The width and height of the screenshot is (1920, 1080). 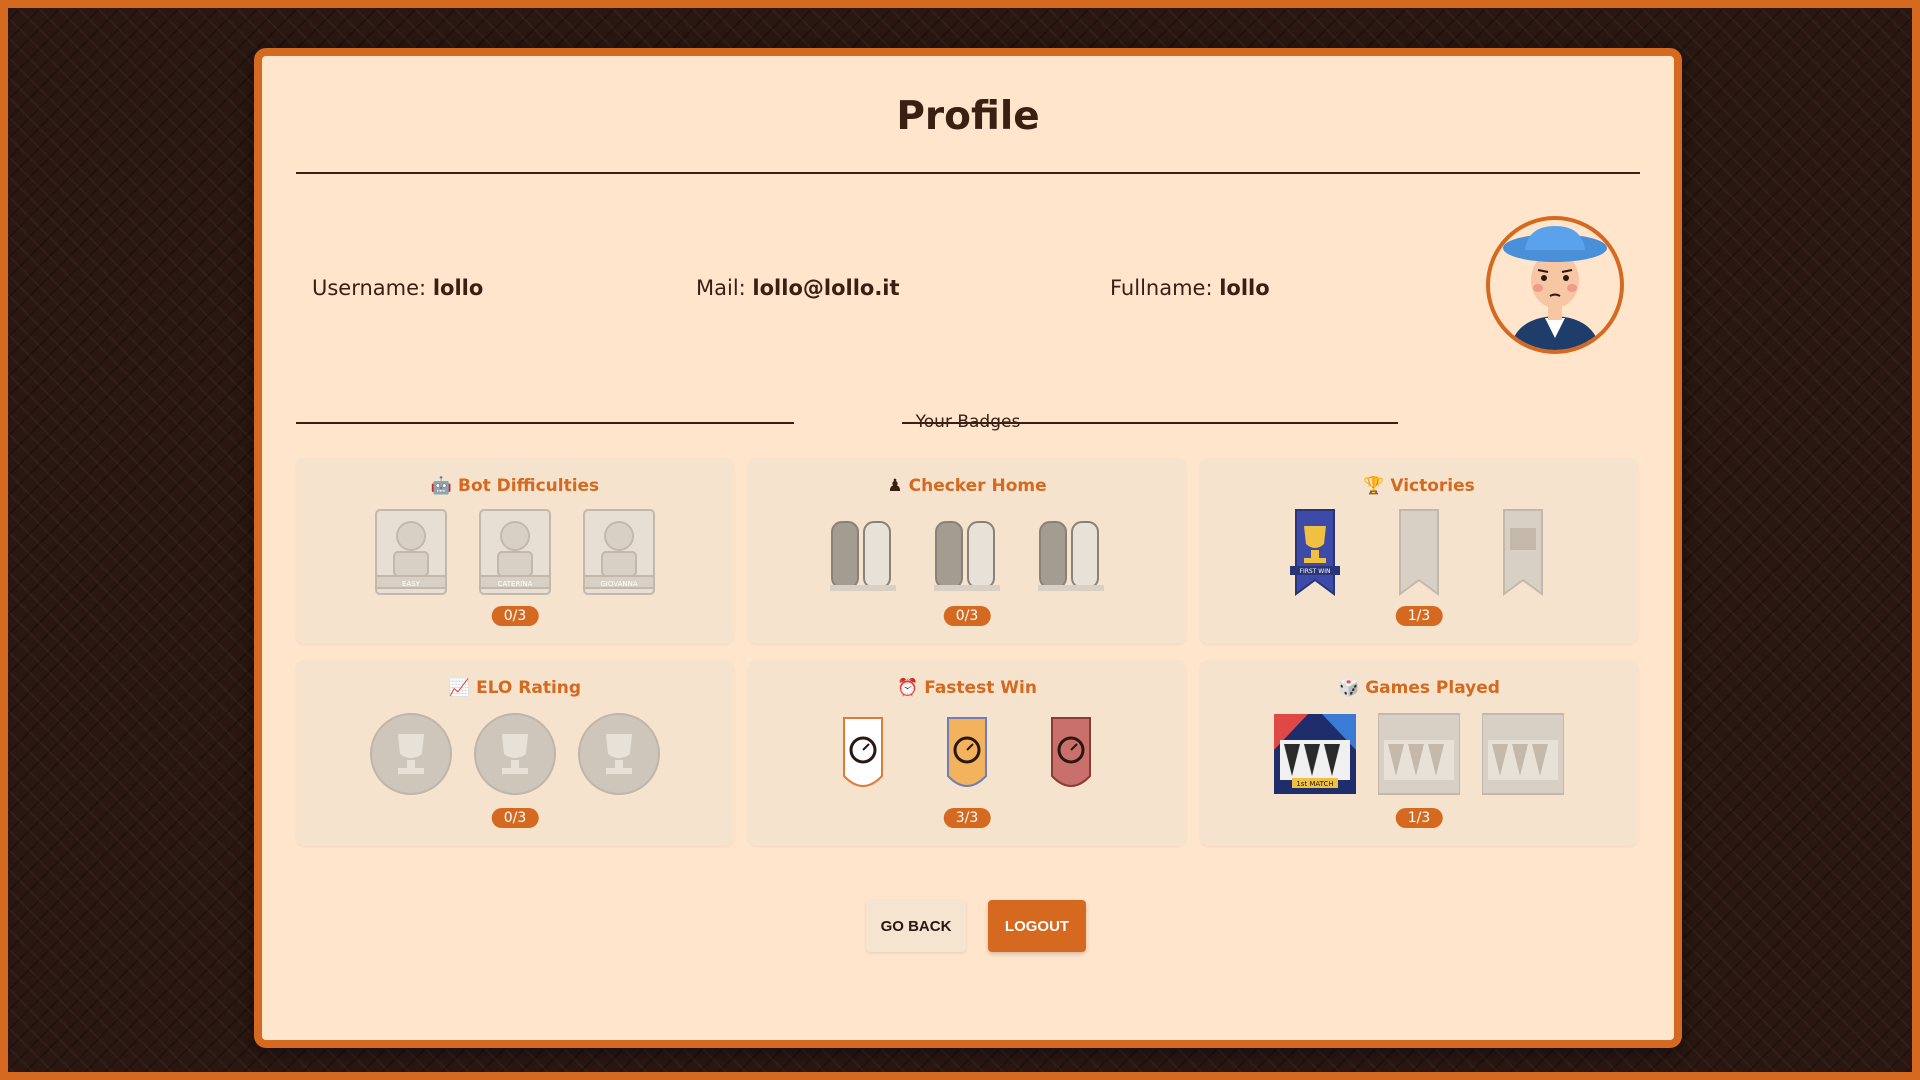 What do you see at coordinates (968, 116) in the screenshot?
I see `page-title: Profile` at bounding box center [968, 116].